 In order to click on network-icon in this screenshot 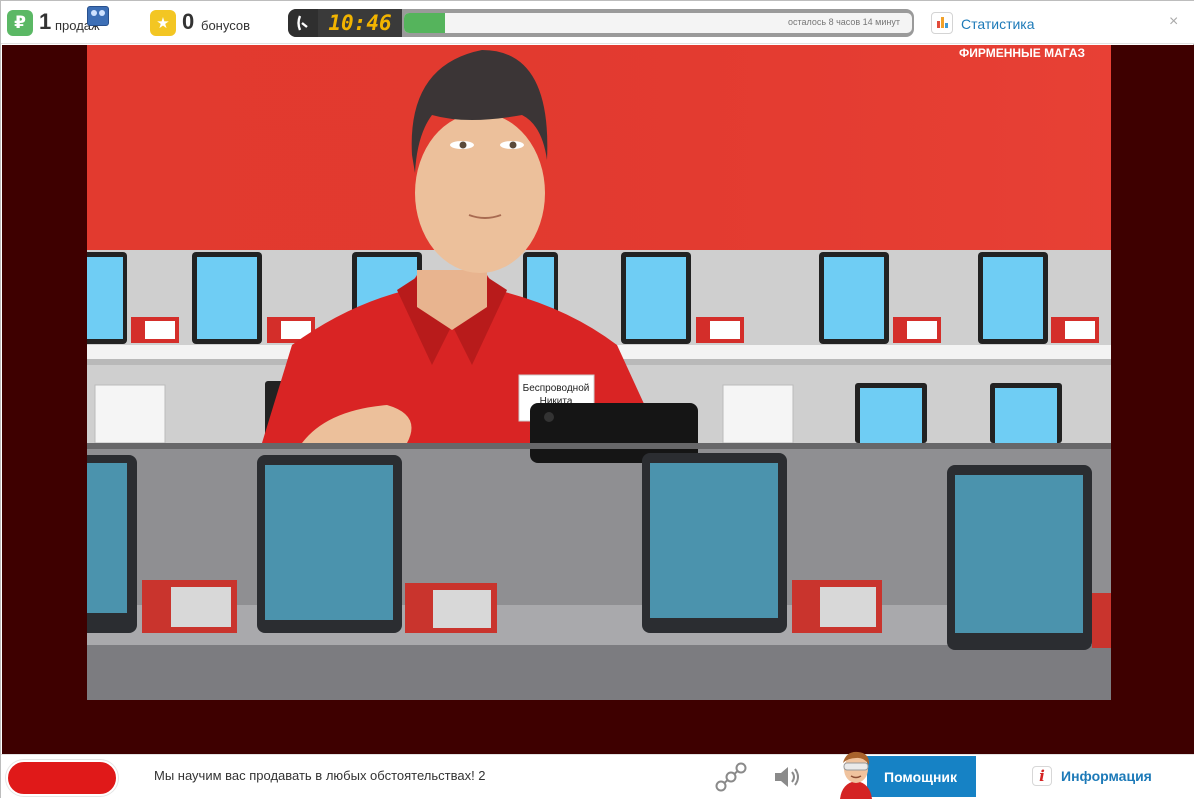, I will do `click(731, 777)`.